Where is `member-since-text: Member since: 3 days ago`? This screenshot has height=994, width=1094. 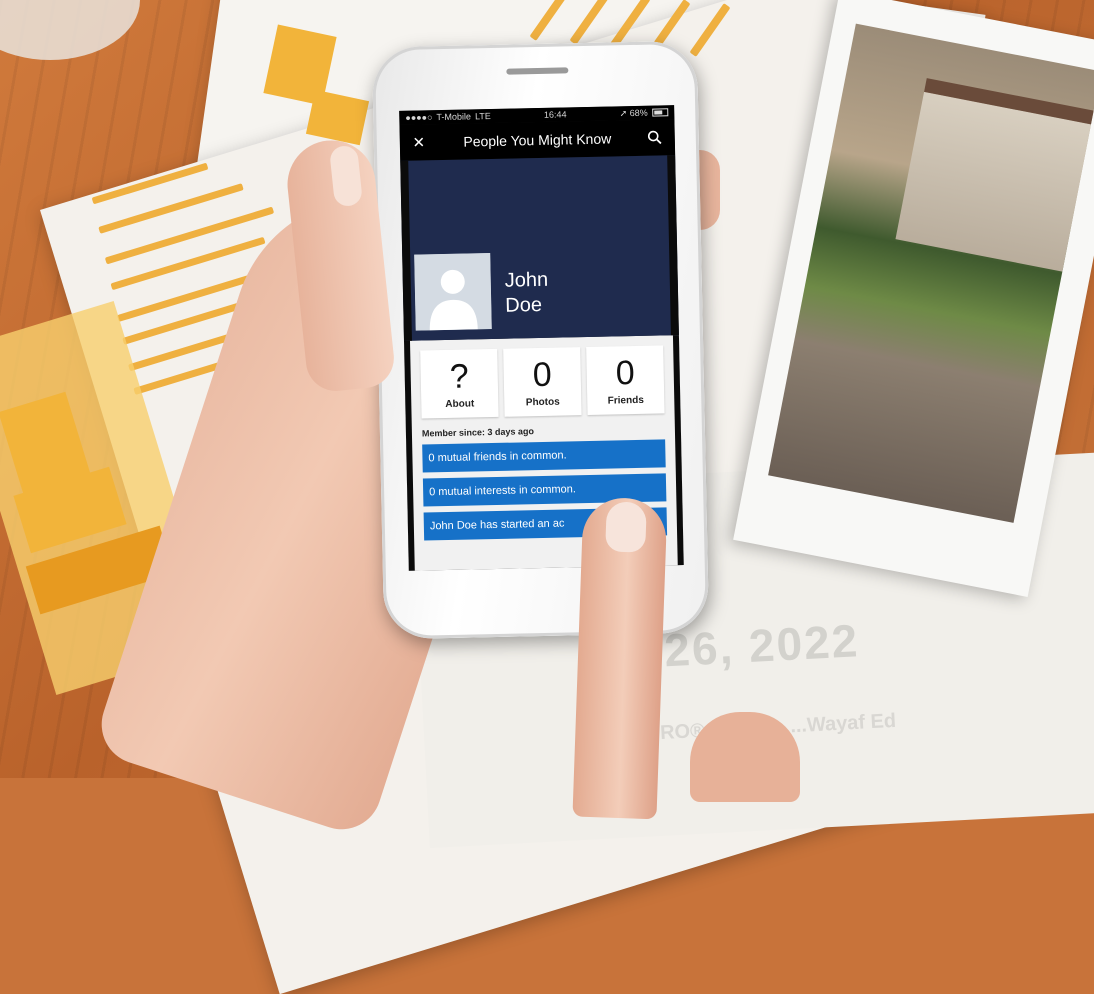
member-since-text: Member since: 3 days ago is located at coordinates (478, 432).